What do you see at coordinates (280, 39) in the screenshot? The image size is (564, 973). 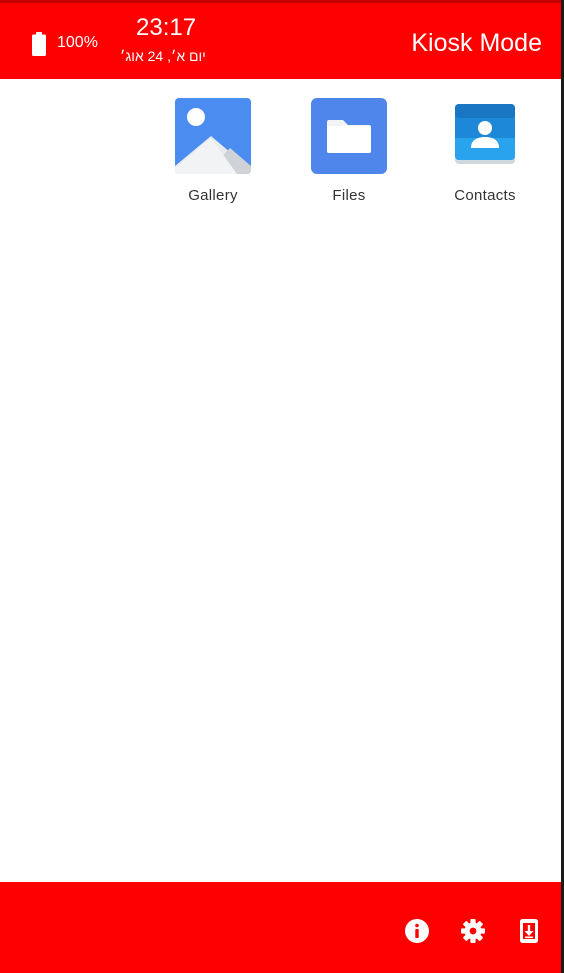 I see `top-status-bar: 100% 23:17 יום א׳, 24 אוג׳ Kiosk Mode` at bounding box center [280, 39].